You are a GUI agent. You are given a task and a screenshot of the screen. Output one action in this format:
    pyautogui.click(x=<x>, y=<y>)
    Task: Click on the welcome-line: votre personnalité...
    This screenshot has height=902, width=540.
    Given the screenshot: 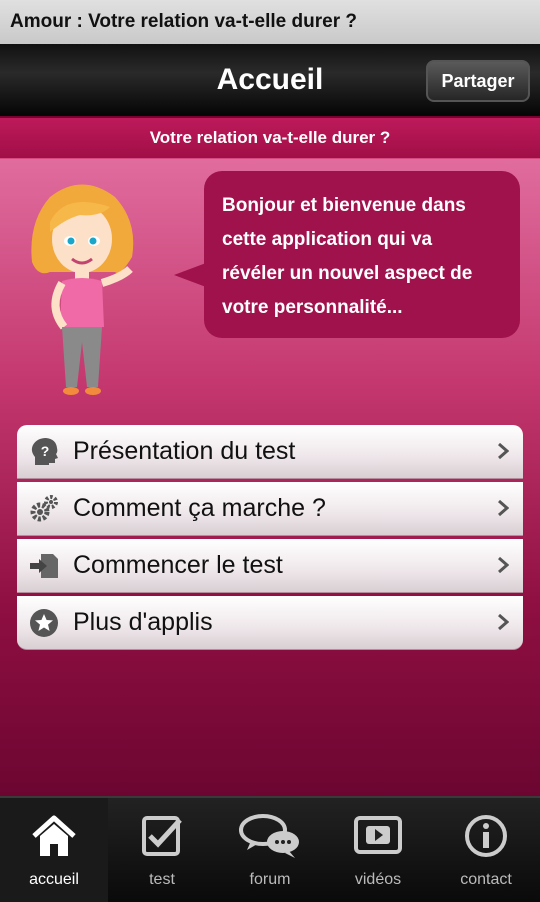 What is the action you would take?
    pyautogui.click(x=312, y=307)
    